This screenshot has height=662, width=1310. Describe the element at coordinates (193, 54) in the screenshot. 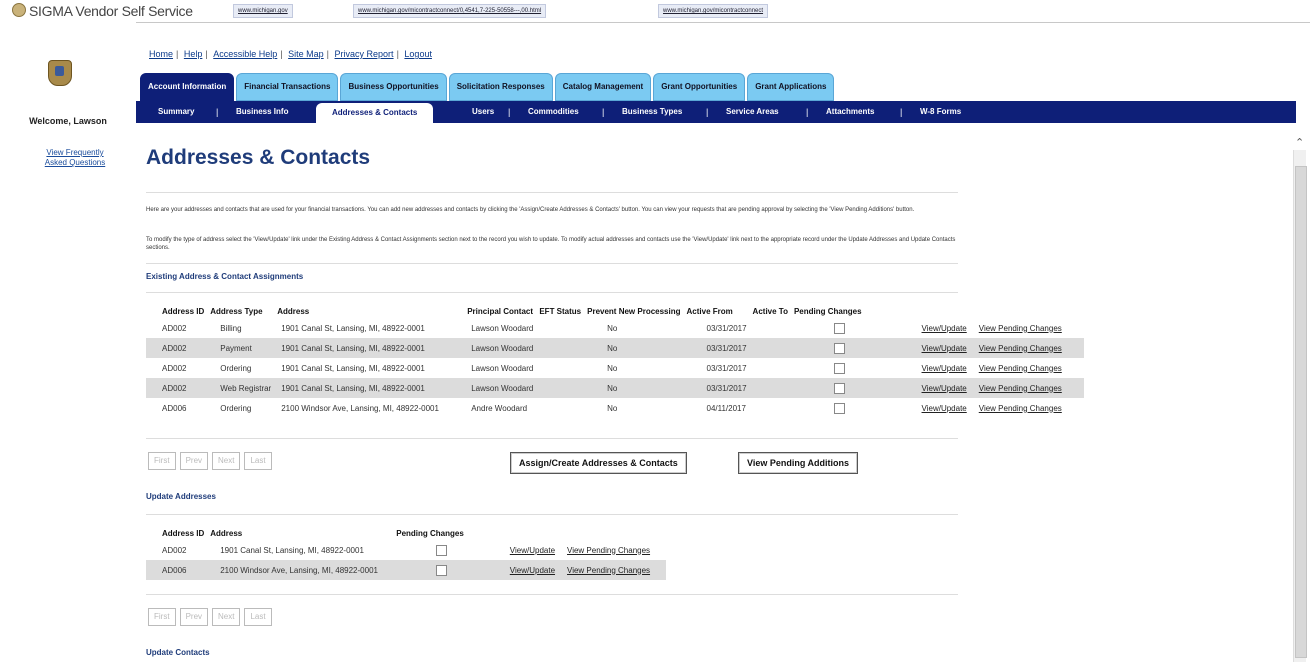

I see `help-link: Help` at that location.